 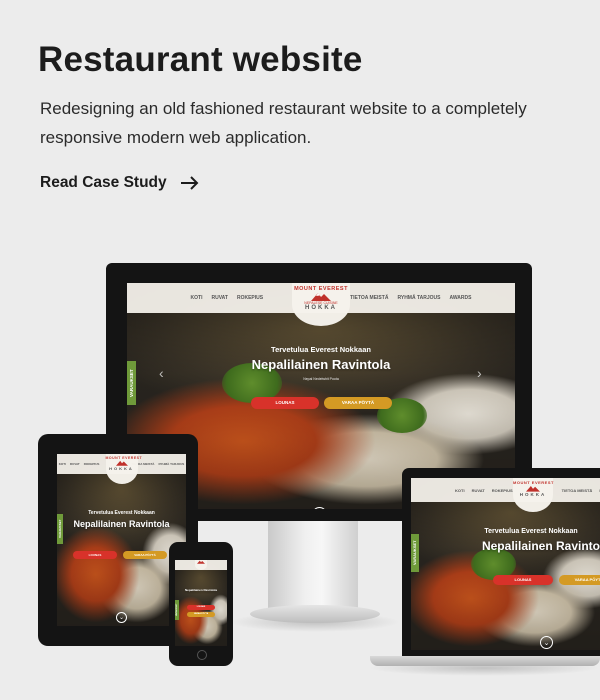 What do you see at coordinates (250, 298) in the screenshot?
I see `nav-item-rokepius: ROKEPIUS` at bounding box center [250, 298].